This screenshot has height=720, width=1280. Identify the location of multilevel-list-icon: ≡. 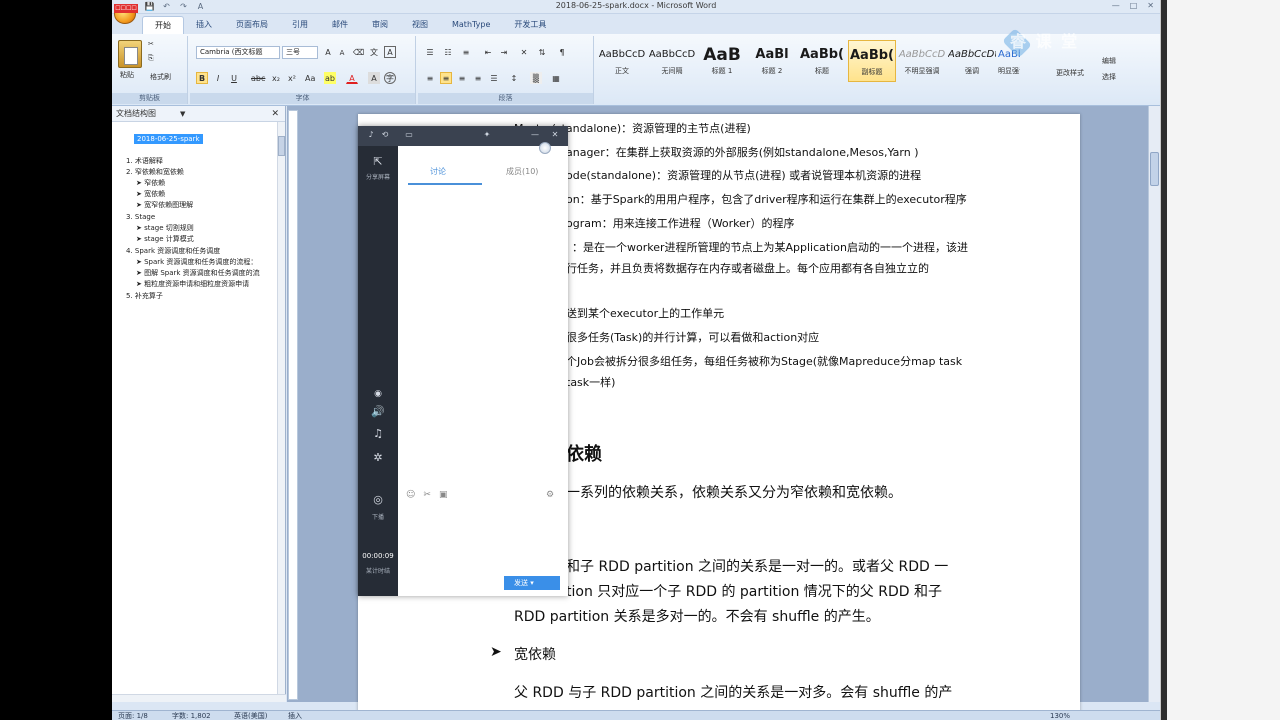
(466, 52).